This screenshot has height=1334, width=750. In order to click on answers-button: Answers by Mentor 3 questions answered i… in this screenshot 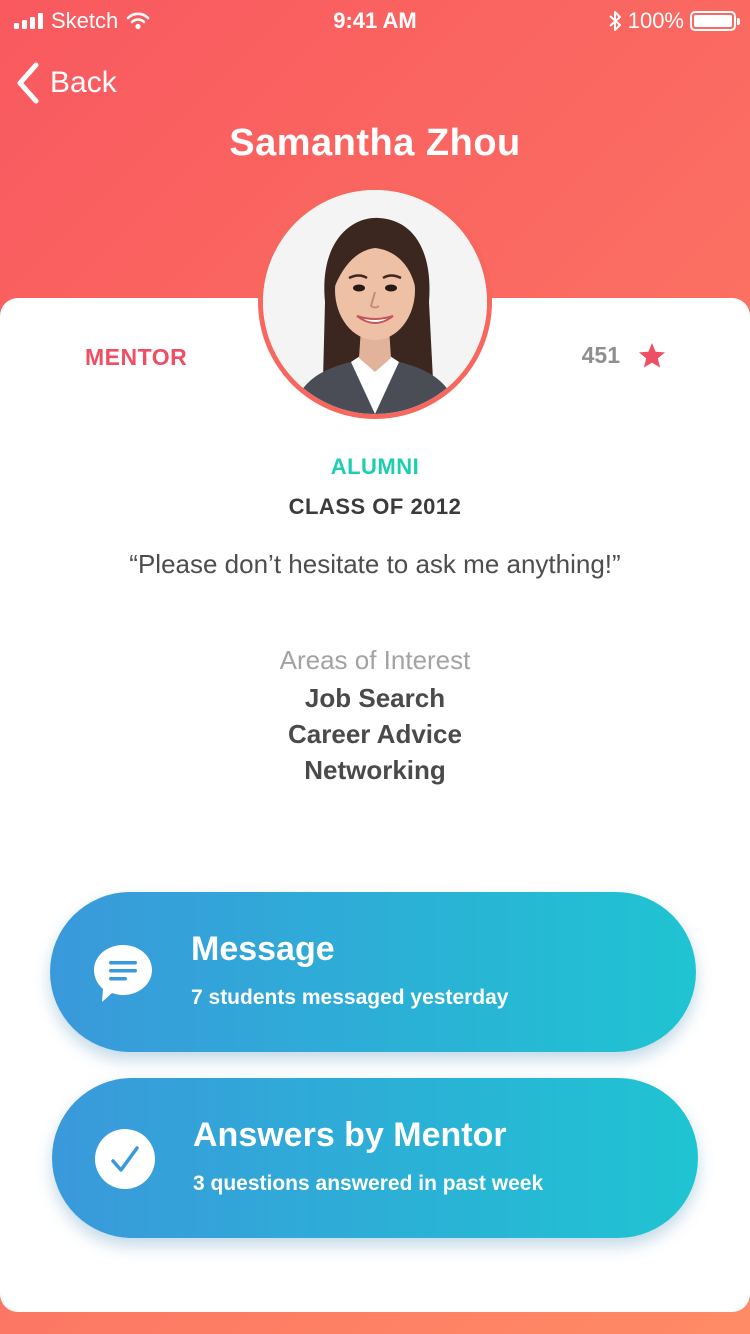, I will do `click(375, 1158)`.